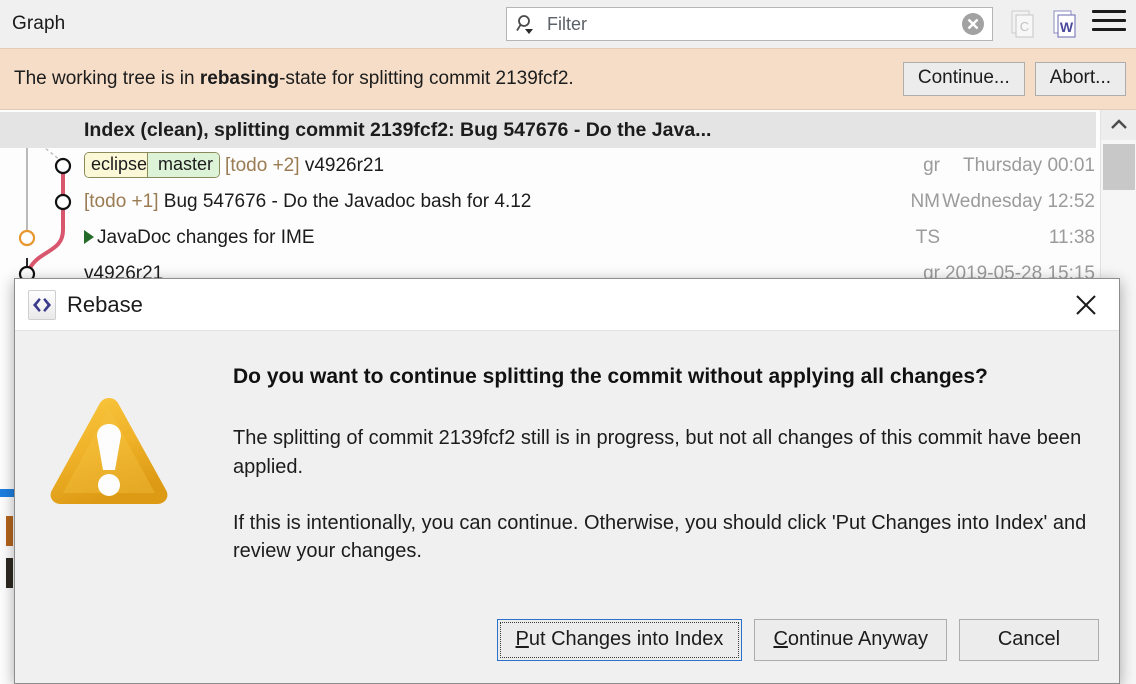 This screenshot has width=1136, height=684. Describe the element at coordinates (550, 238) in the screenshot. I see `table-row: JavaDoc changes for IME TS 11:38` at that location.